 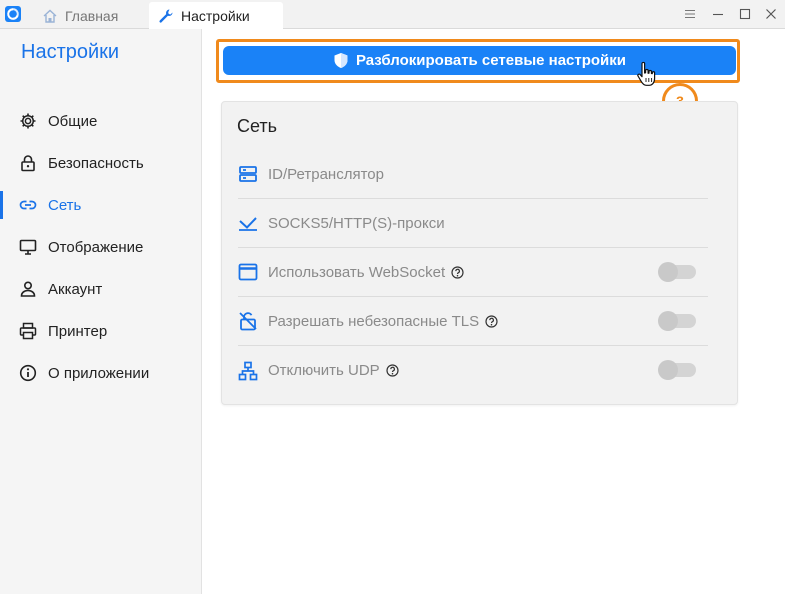 What do you see at coordinates (357, 272) in the screenshot?
I see `row-label: Использовать WebSocket` at bounding box center [357, 272].